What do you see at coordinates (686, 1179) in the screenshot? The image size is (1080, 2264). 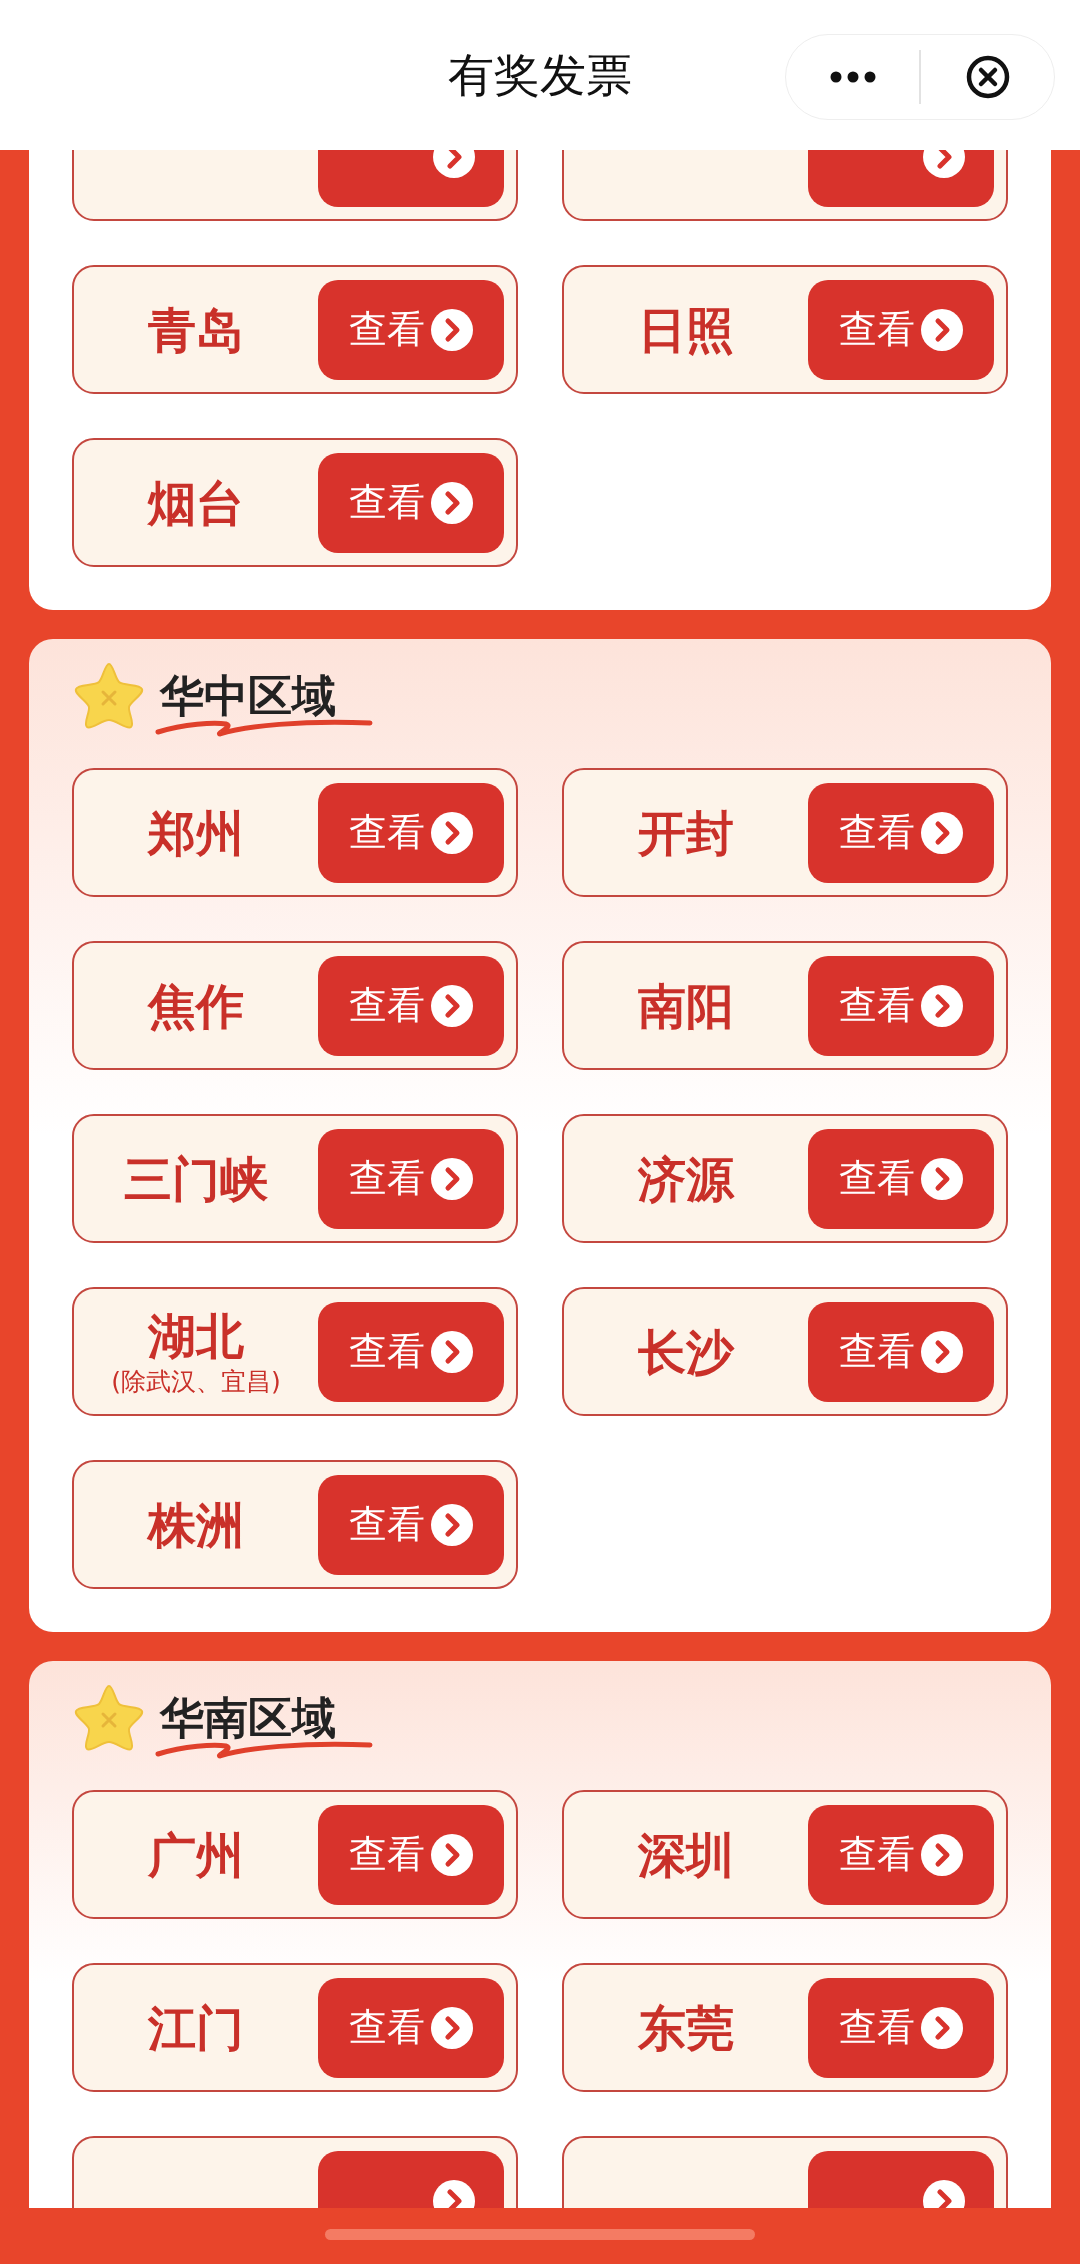 I see `city-name: 济源` at bounding box center [686, 1179].